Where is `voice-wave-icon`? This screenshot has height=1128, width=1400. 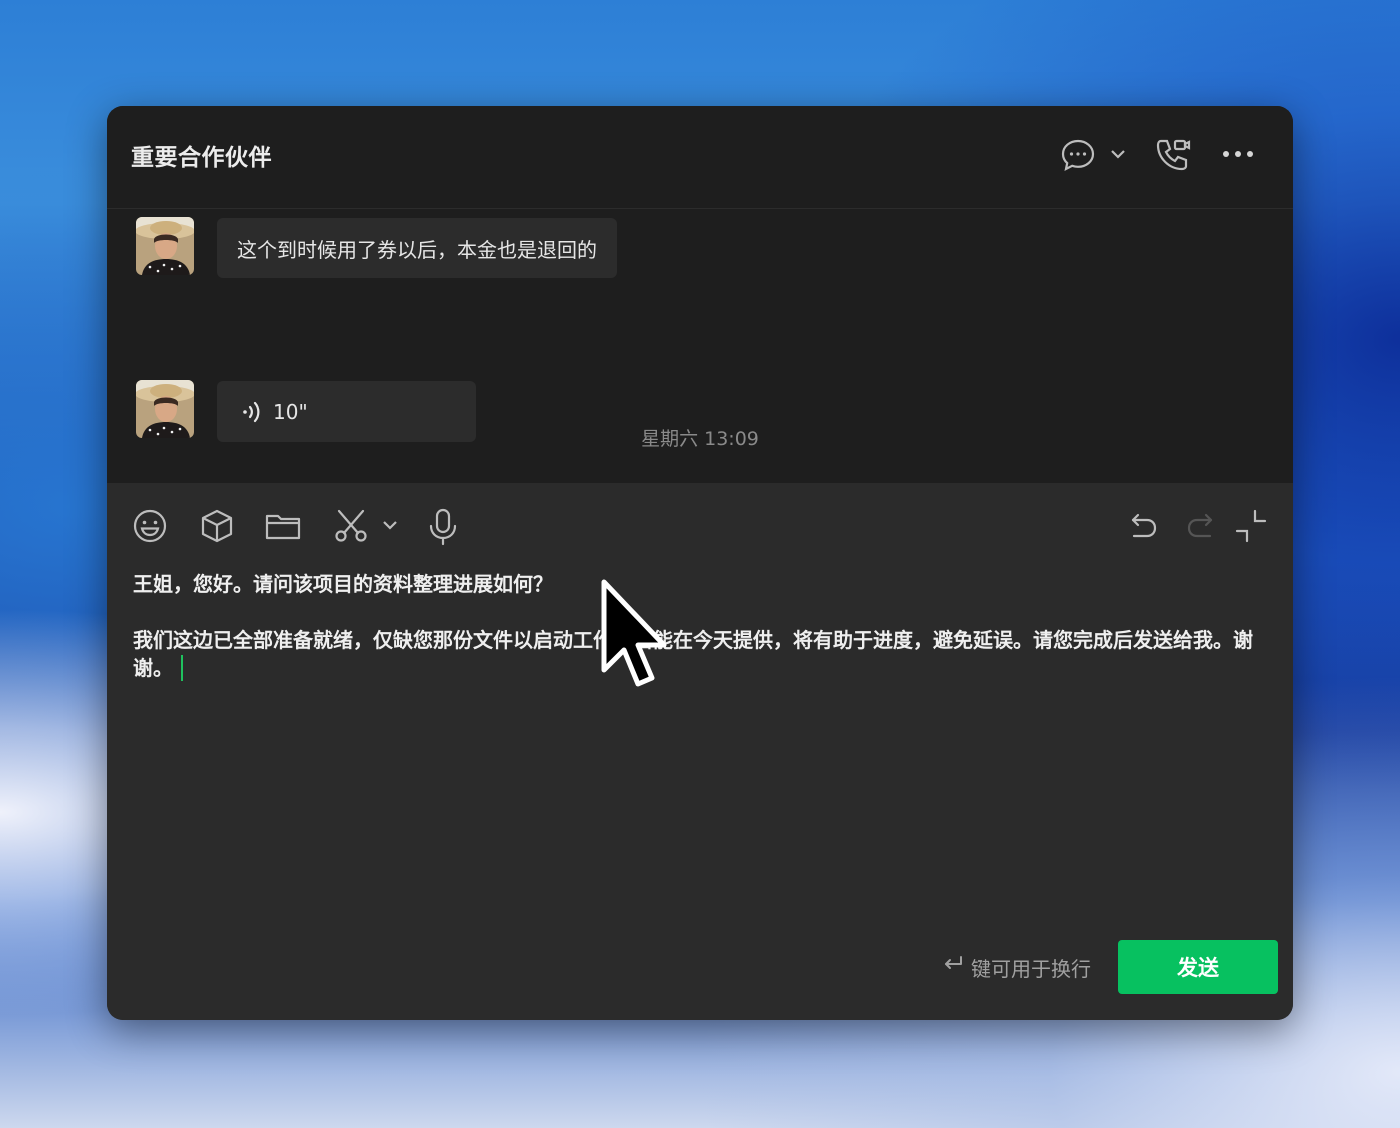 voice-wave-icon is located at coordinates (252, 412).